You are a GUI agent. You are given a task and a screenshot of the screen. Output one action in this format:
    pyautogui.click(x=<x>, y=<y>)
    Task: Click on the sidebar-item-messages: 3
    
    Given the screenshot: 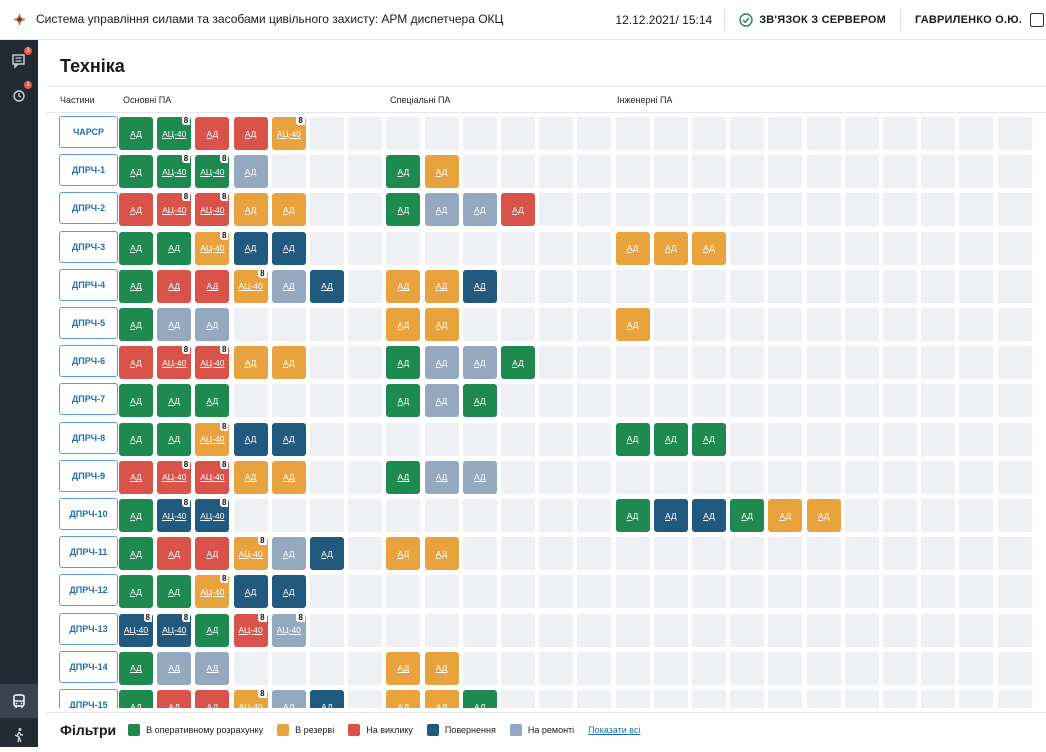 What is the action you would take?
    pyautogui.click(x=19, y=61)
    